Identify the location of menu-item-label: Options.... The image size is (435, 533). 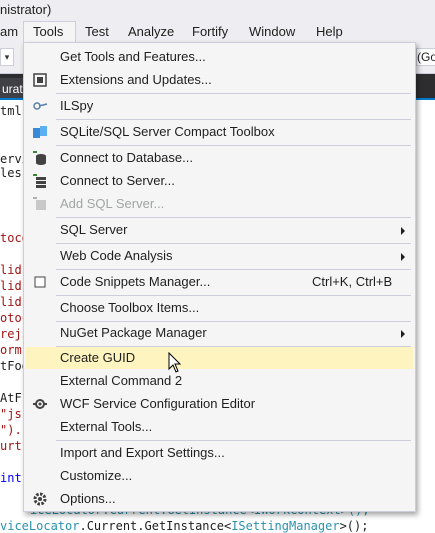
(88, 498).